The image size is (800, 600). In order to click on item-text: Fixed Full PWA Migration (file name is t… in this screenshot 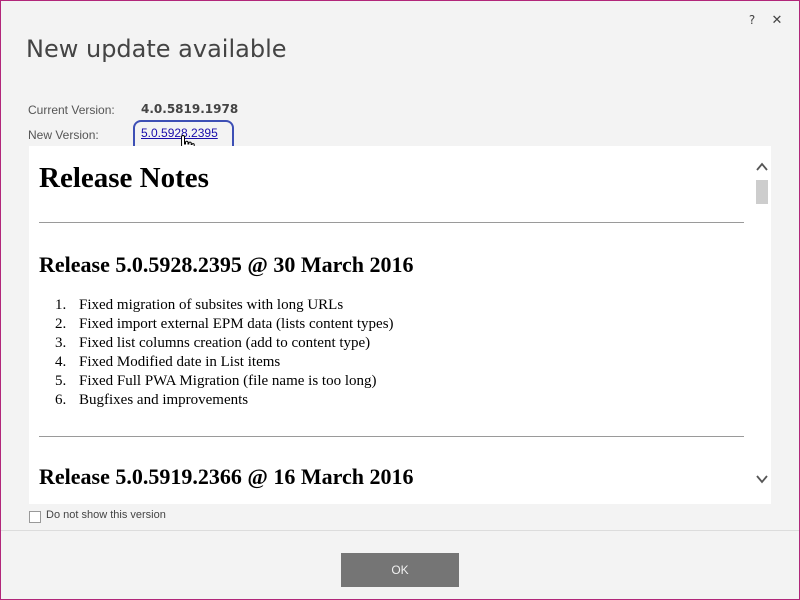, I will do `click(228, 381)`.